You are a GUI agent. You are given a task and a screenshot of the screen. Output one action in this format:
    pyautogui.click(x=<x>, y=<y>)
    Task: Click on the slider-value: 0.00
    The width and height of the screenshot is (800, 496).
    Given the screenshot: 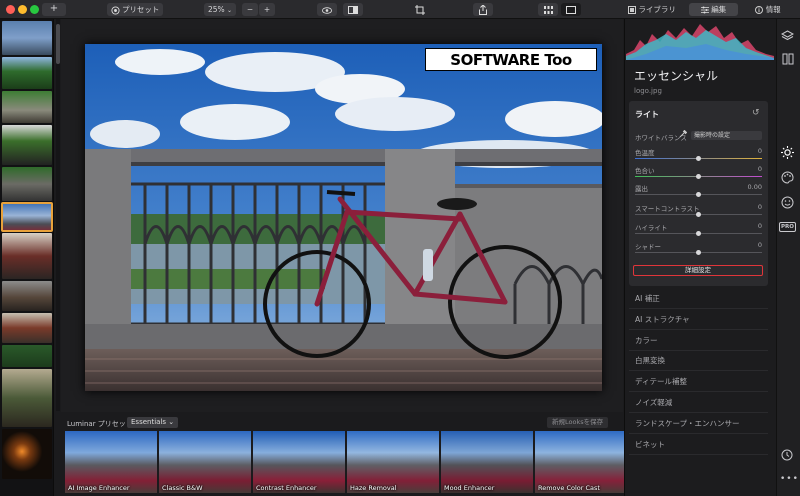 What is the action you would take?
    pyautogui.click(x=751, y=187)
    